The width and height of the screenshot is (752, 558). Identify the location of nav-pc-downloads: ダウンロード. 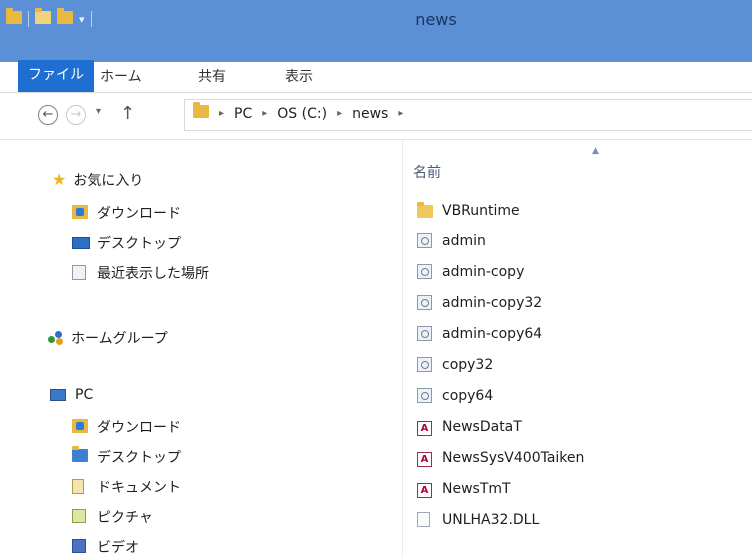
(126, 427).